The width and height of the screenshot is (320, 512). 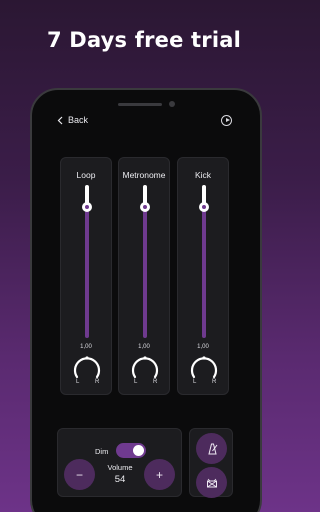 I want to click on volume-increase-button: +, so click(x=159, y=474).